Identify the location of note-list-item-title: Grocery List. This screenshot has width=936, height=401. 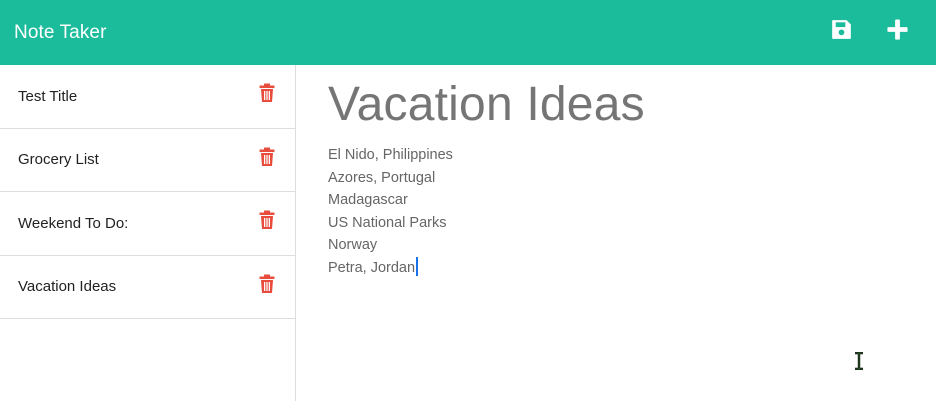
(58, 160).